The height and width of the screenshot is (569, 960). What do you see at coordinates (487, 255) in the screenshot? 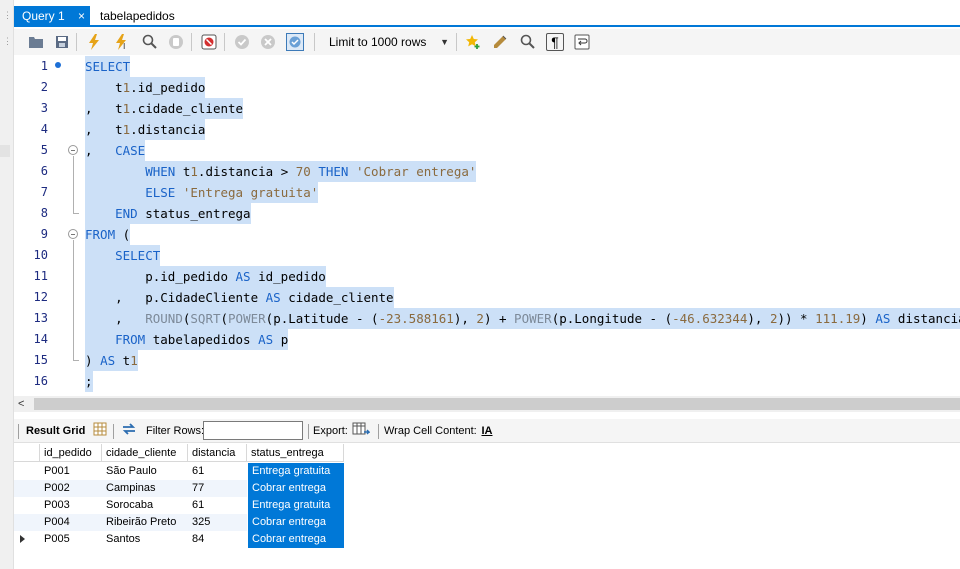
I see `editor-line: 10 SELECT` at bounding box center [487, 255].